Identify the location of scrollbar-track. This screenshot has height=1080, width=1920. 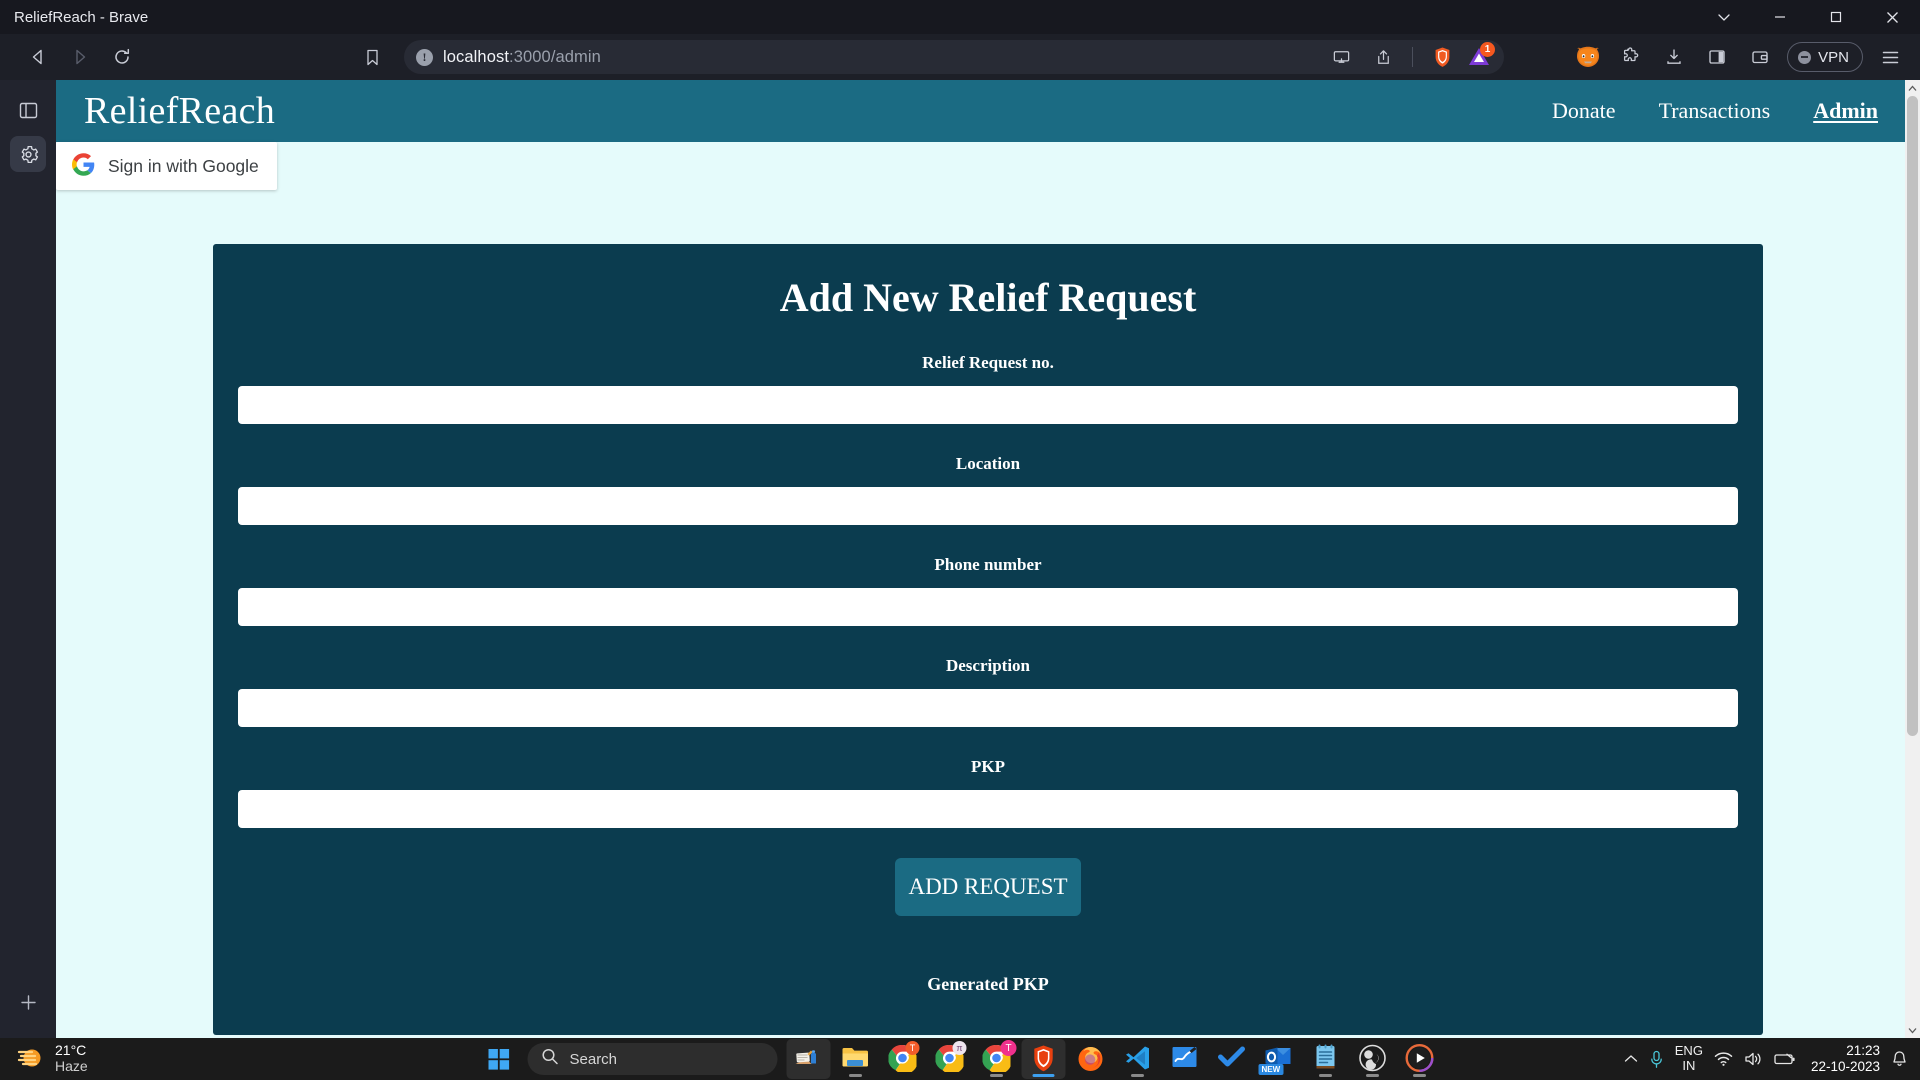
(1912, 559).